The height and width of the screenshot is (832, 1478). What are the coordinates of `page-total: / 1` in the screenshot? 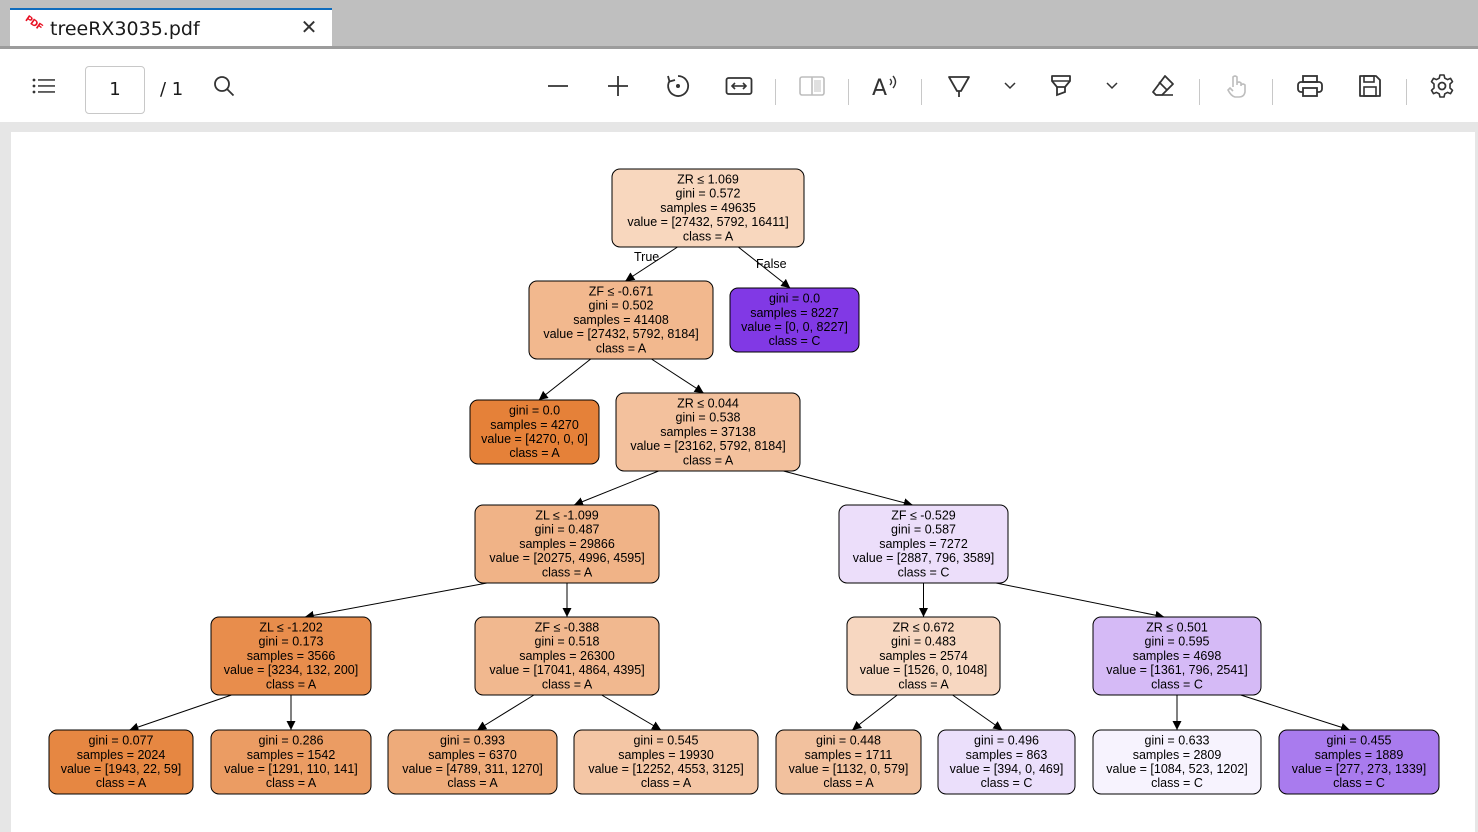 It's located at (172, 89).